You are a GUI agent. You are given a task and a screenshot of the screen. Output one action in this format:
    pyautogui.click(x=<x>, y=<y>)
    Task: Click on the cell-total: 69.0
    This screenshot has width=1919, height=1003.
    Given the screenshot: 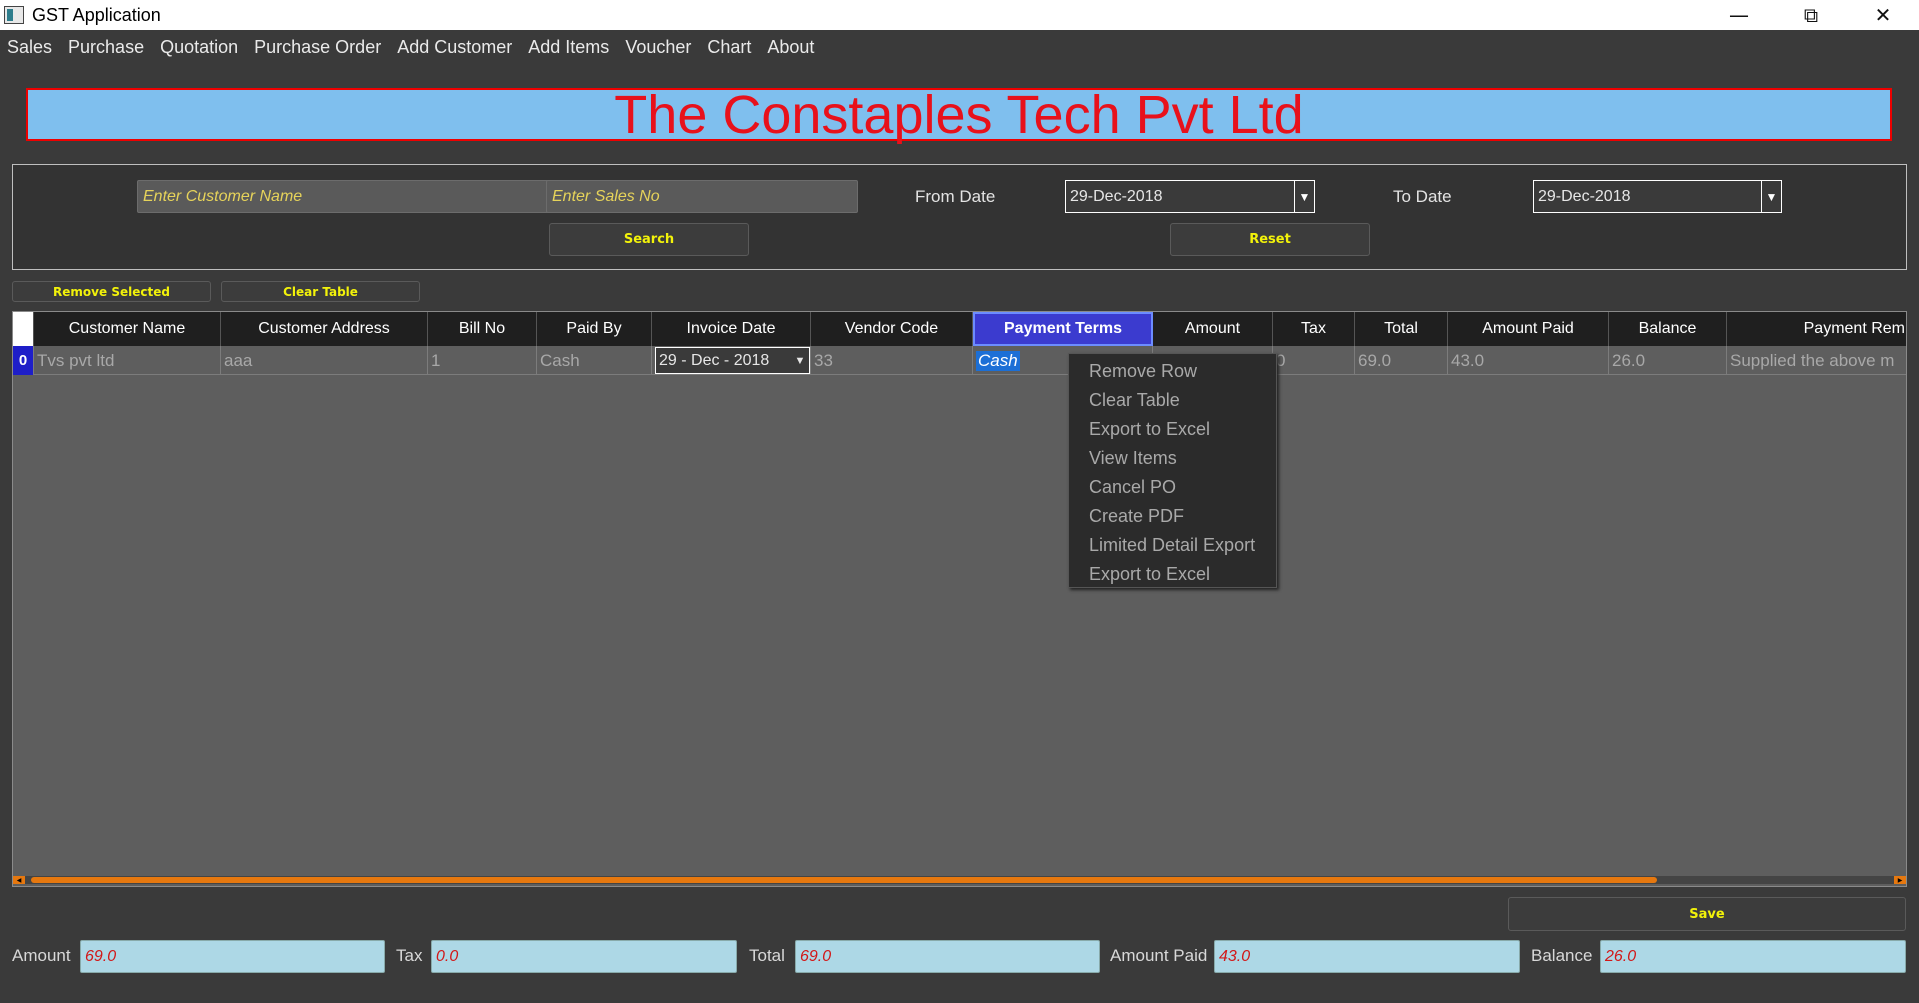 What is the action you would take?
    pyautogui.click(x=1401, y=360)
    